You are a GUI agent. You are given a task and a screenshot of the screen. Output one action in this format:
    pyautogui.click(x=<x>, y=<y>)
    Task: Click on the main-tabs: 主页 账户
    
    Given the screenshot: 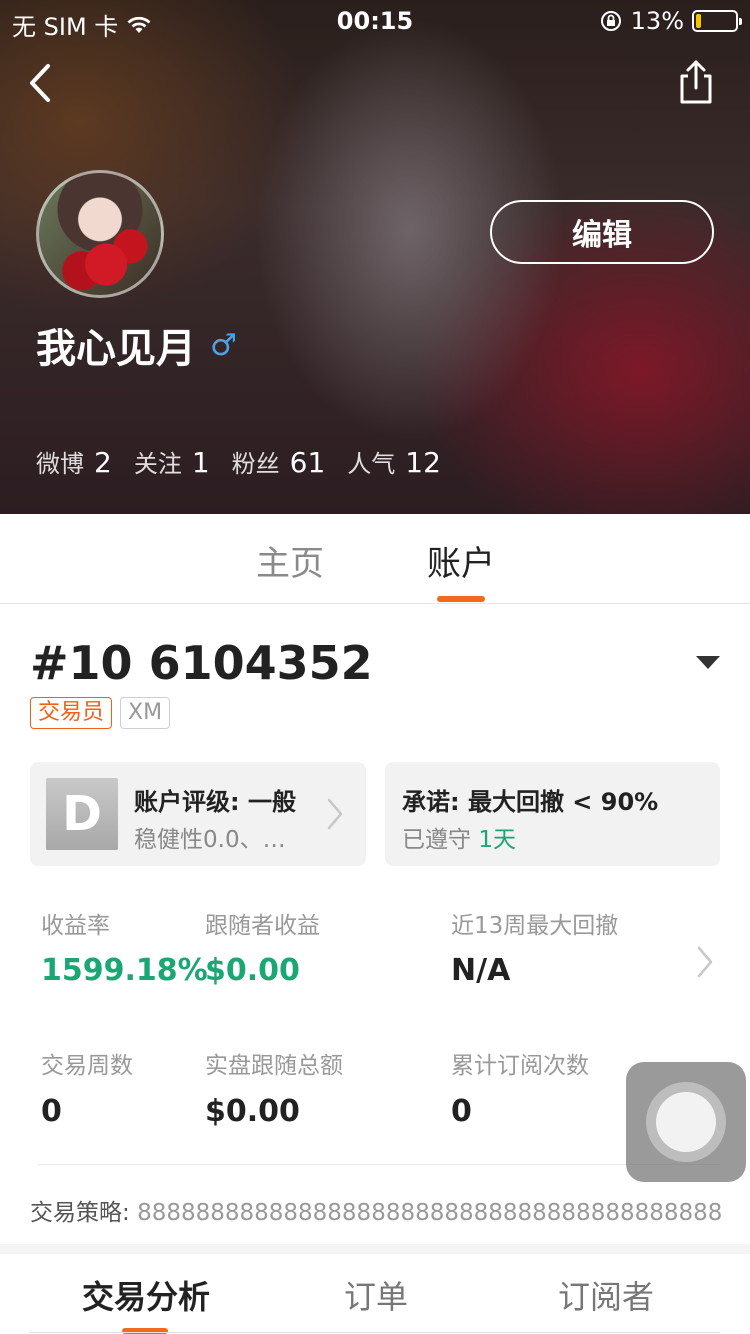 What is the action you would take?
    pyautogui.click(x=375, y=559)
    